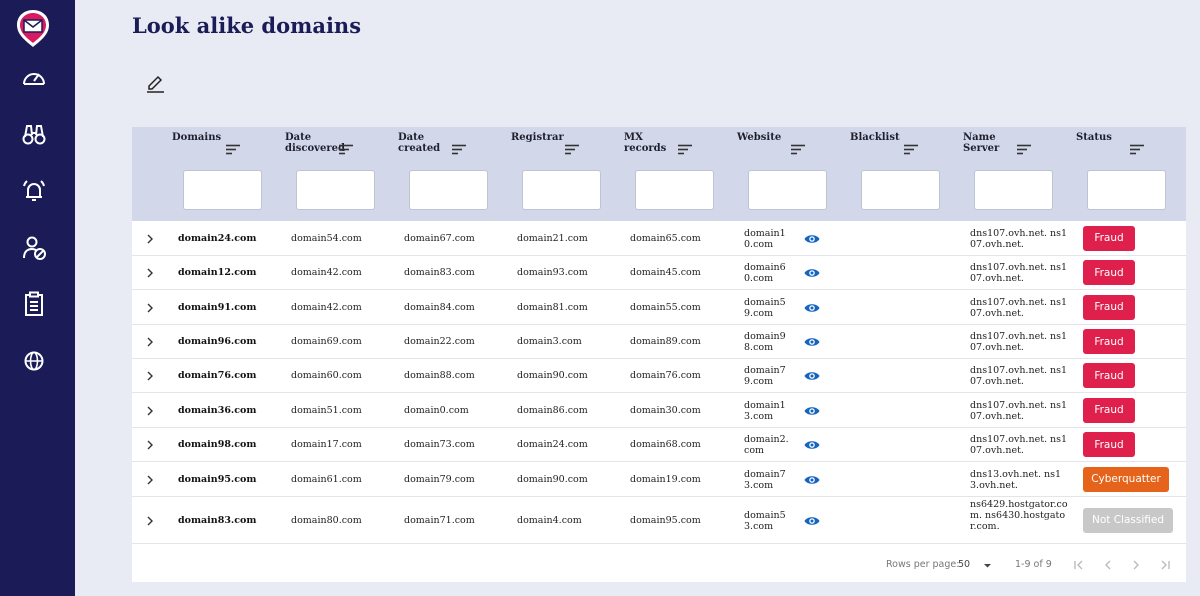 This screenshot has width=1200, height=596. What do you see at coordinates (1079, 565) in the screenshot?
I see `first-page-icon` at bounding box center [1079, 565].